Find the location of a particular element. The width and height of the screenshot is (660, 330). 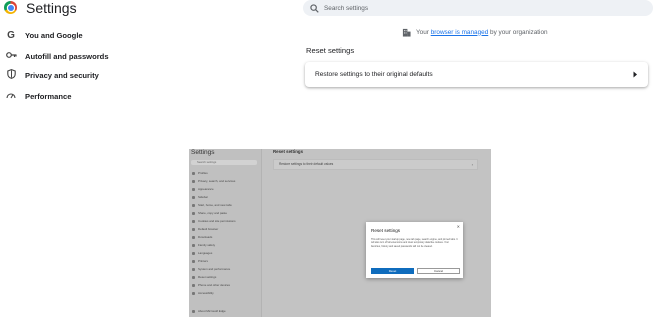

sidebar-item-you-and-google: G You and Google is located at coordinates (44, 35).